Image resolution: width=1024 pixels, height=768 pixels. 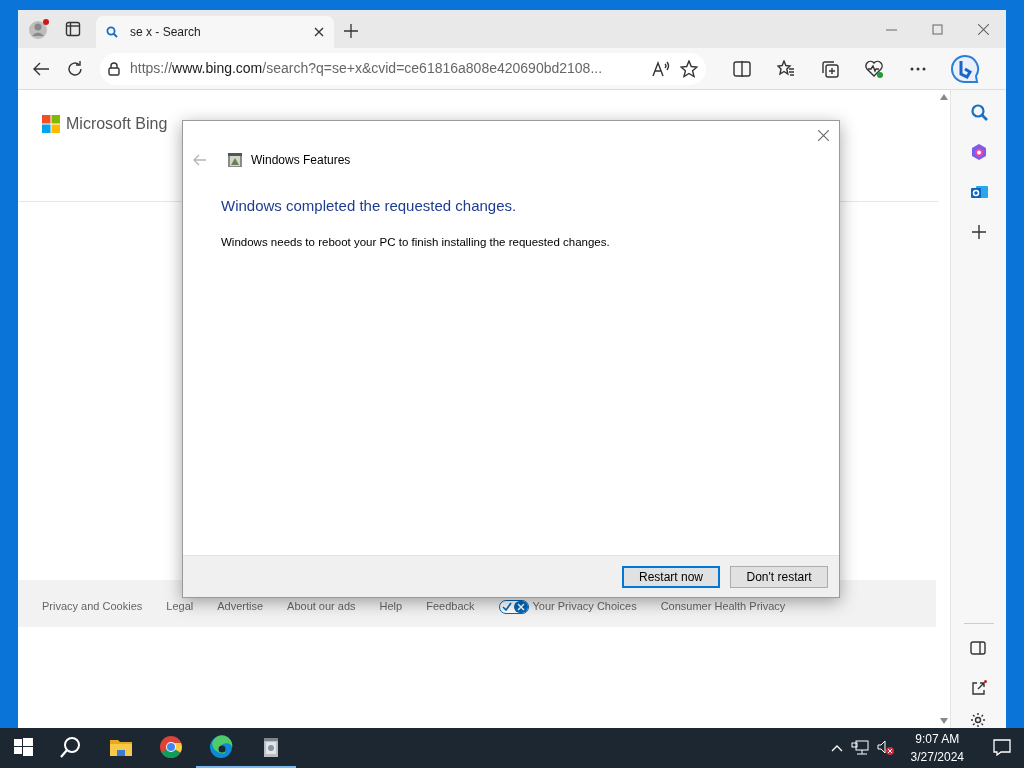 What do you see at coordinates (978, 192) in the screenshot?
I see `outlook-icon` at bounding box center [978, 192].